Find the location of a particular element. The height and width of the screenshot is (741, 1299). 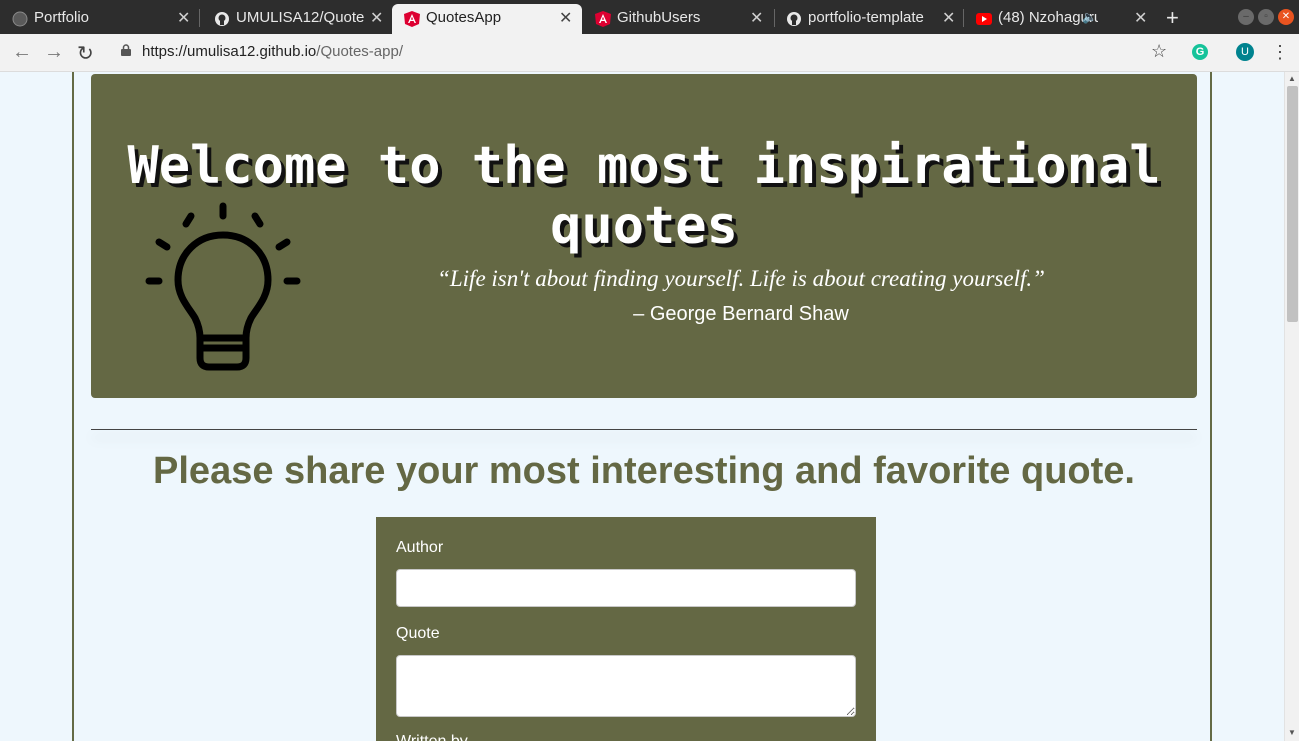

profile-avatar: U is located at coordinates (1245, 52).